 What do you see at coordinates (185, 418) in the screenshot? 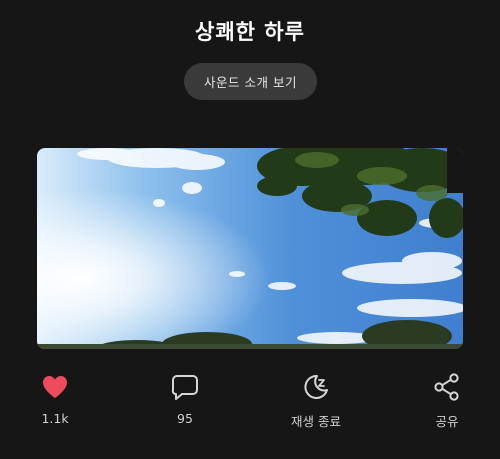
I see `comment-count: 95` at bounding box center [185, 418].